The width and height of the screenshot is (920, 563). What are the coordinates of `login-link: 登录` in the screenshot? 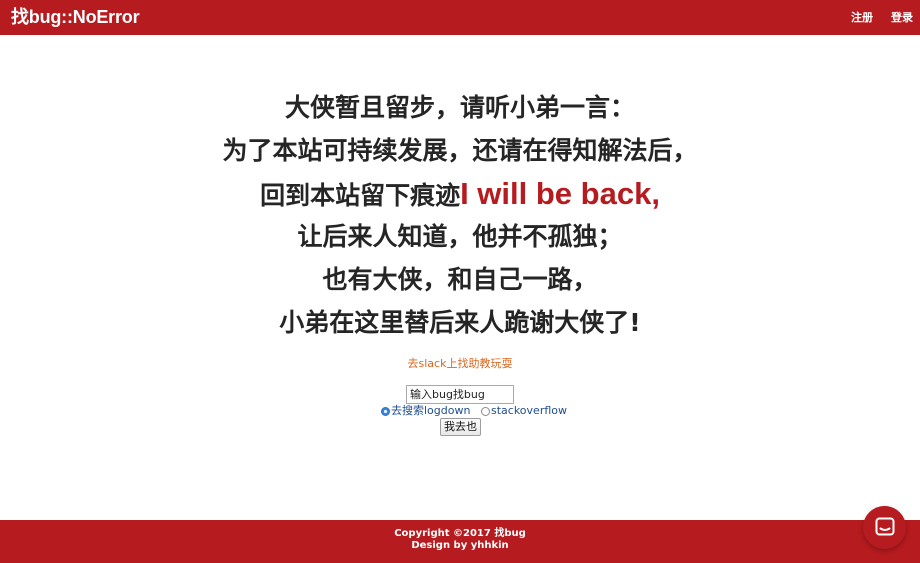 It's located at (902, 18).